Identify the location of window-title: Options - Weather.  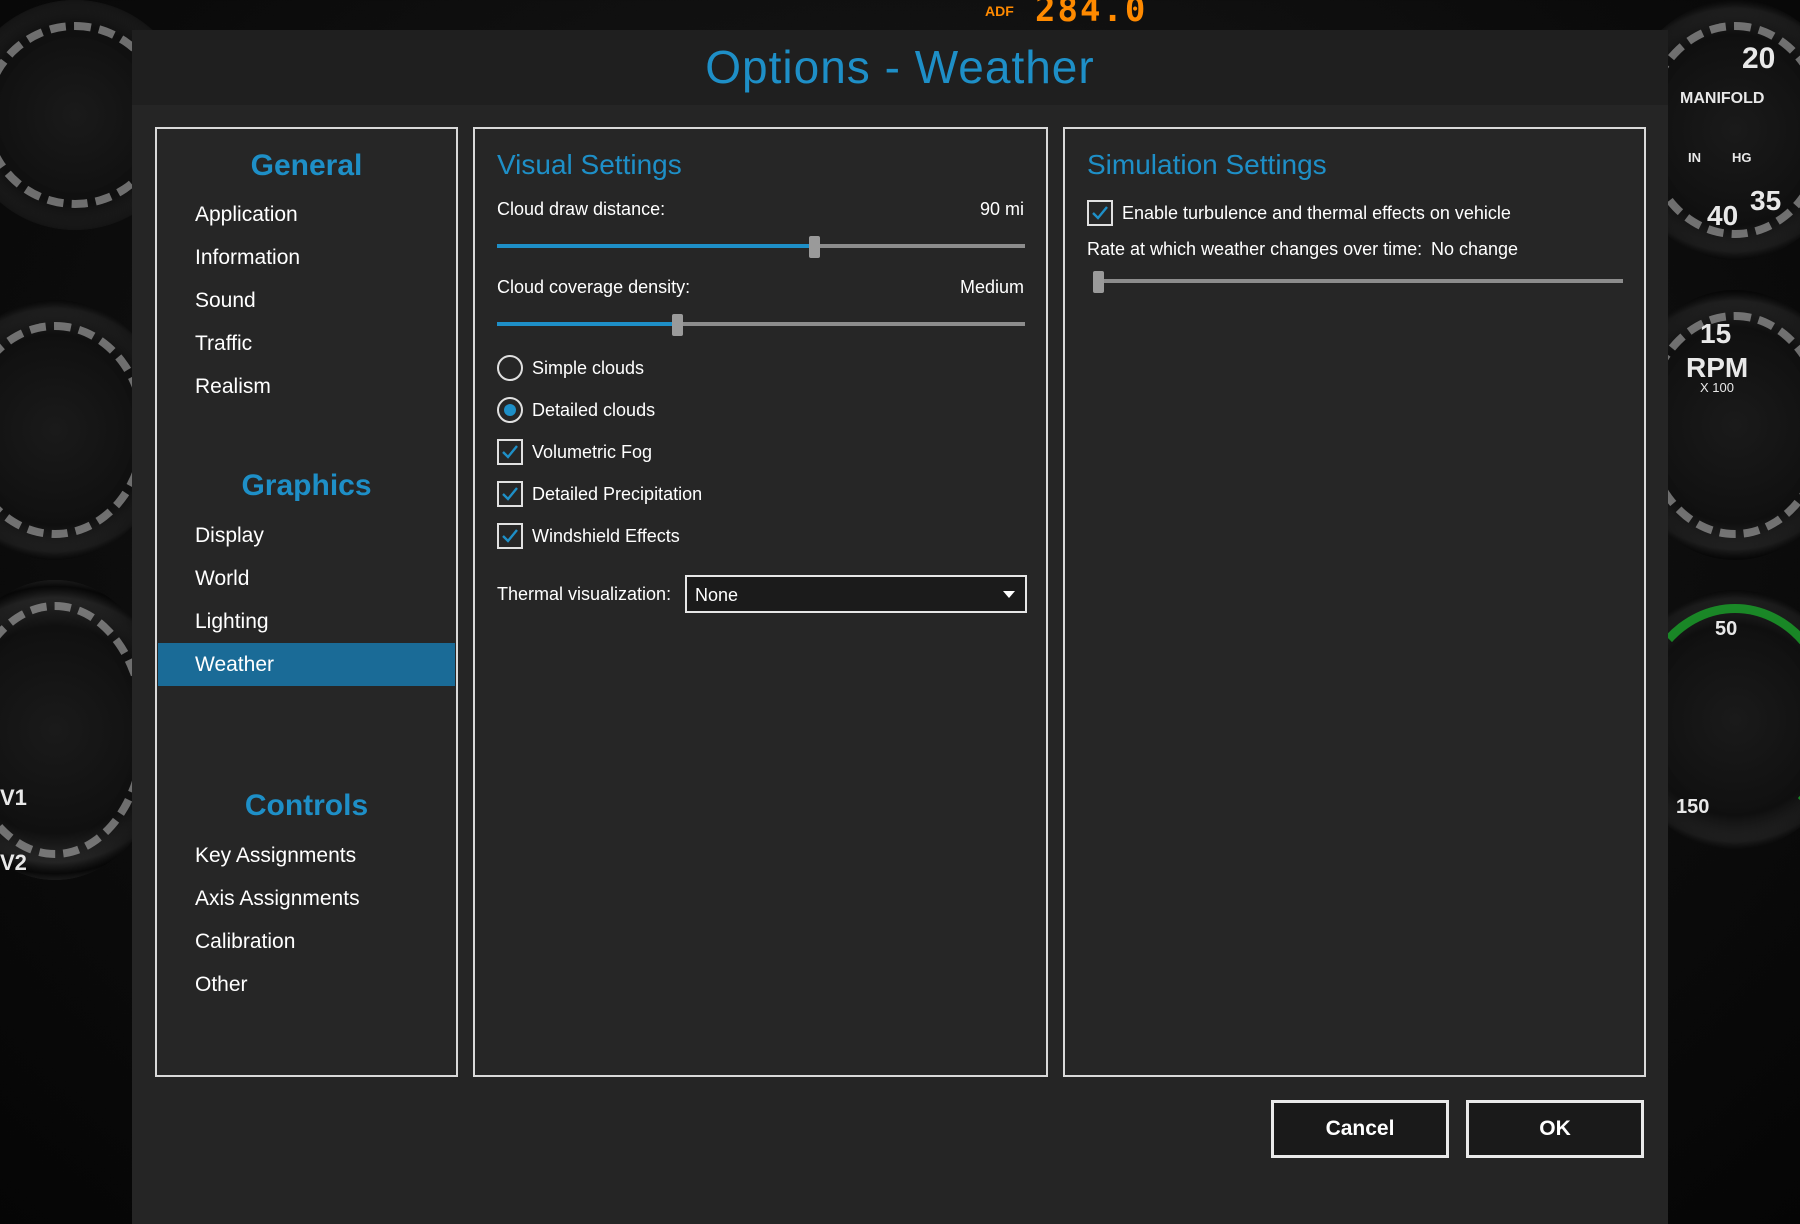
(900, 67).